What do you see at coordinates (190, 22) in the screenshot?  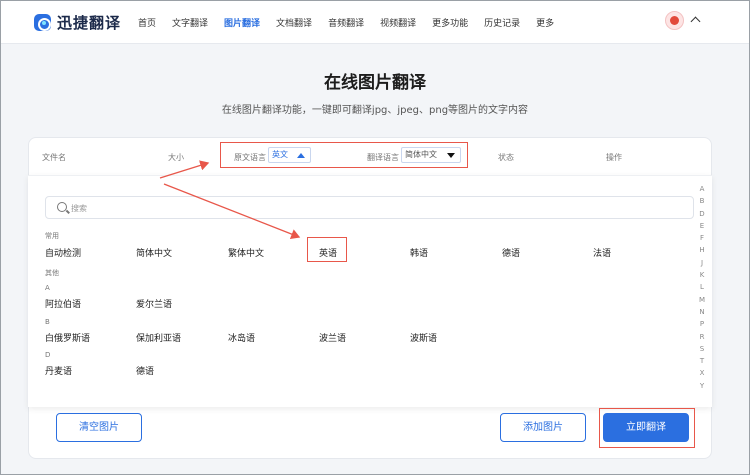 I see `nav-text-translate: 文字翻译` at bounding box center [190, 22].